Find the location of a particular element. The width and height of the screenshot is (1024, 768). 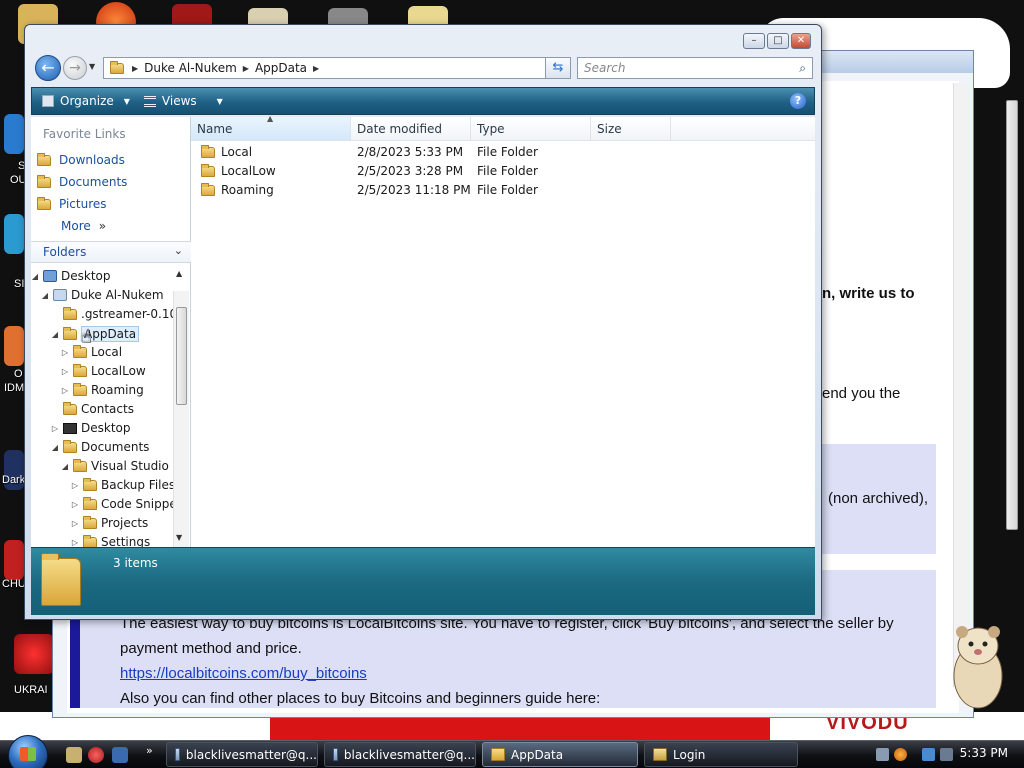

favorite-downloads: Downloads is located at coordinates (81, 159).